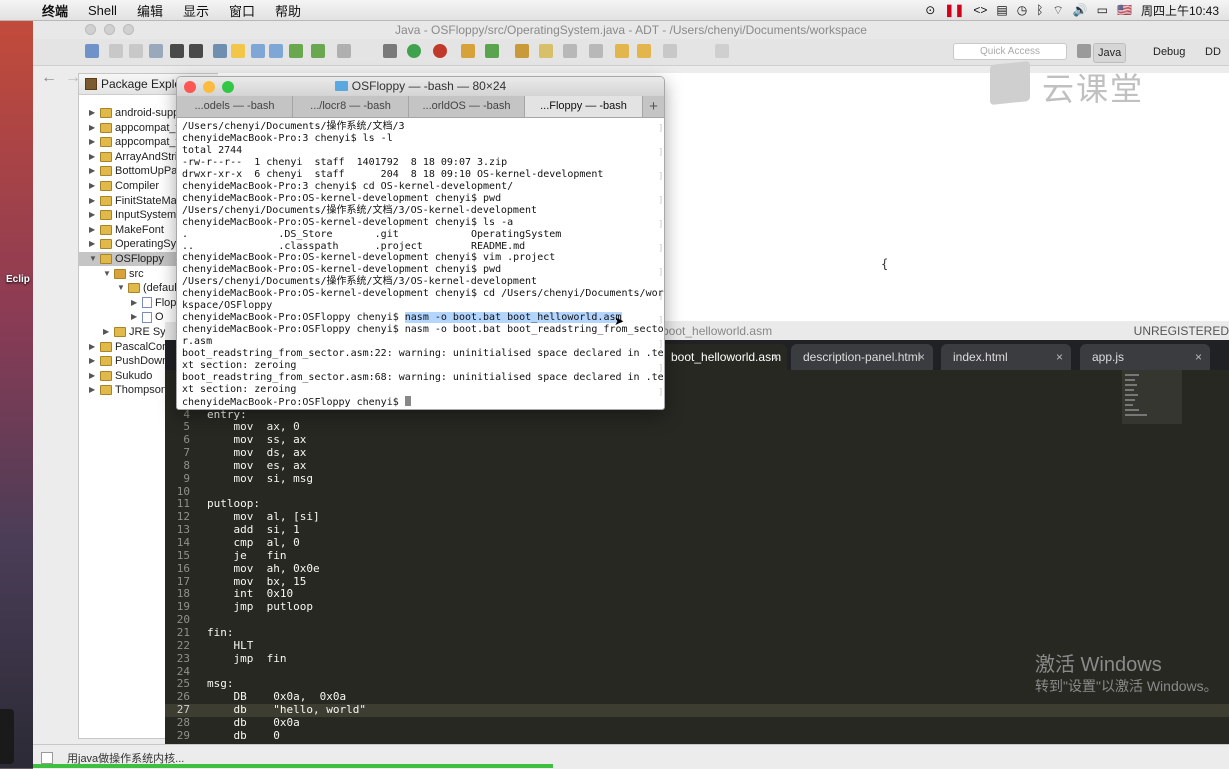  What do you see at coordinates (124, 186) in the screenshot?
I see `tree-item-compiler: ▶ Compiler` at bounding box center [124, 186].